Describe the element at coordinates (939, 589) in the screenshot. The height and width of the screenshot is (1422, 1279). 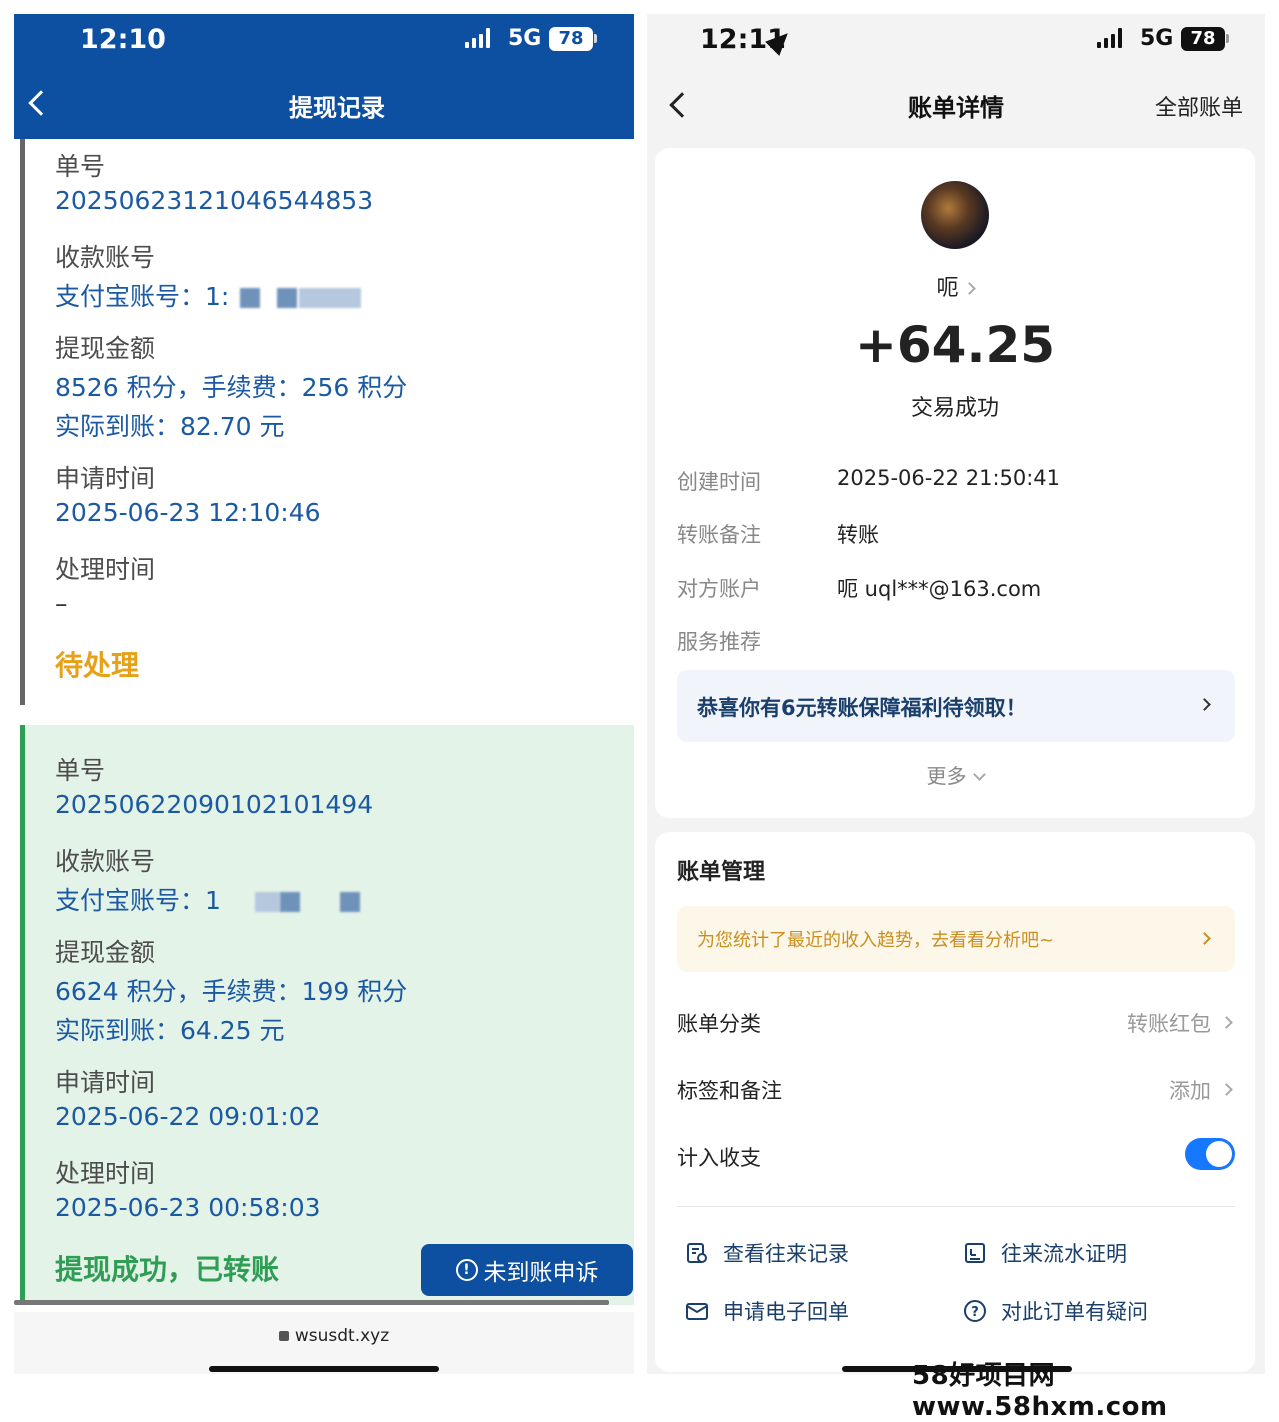
I see `detail-value: 呃 uql***@163.com` at that location.